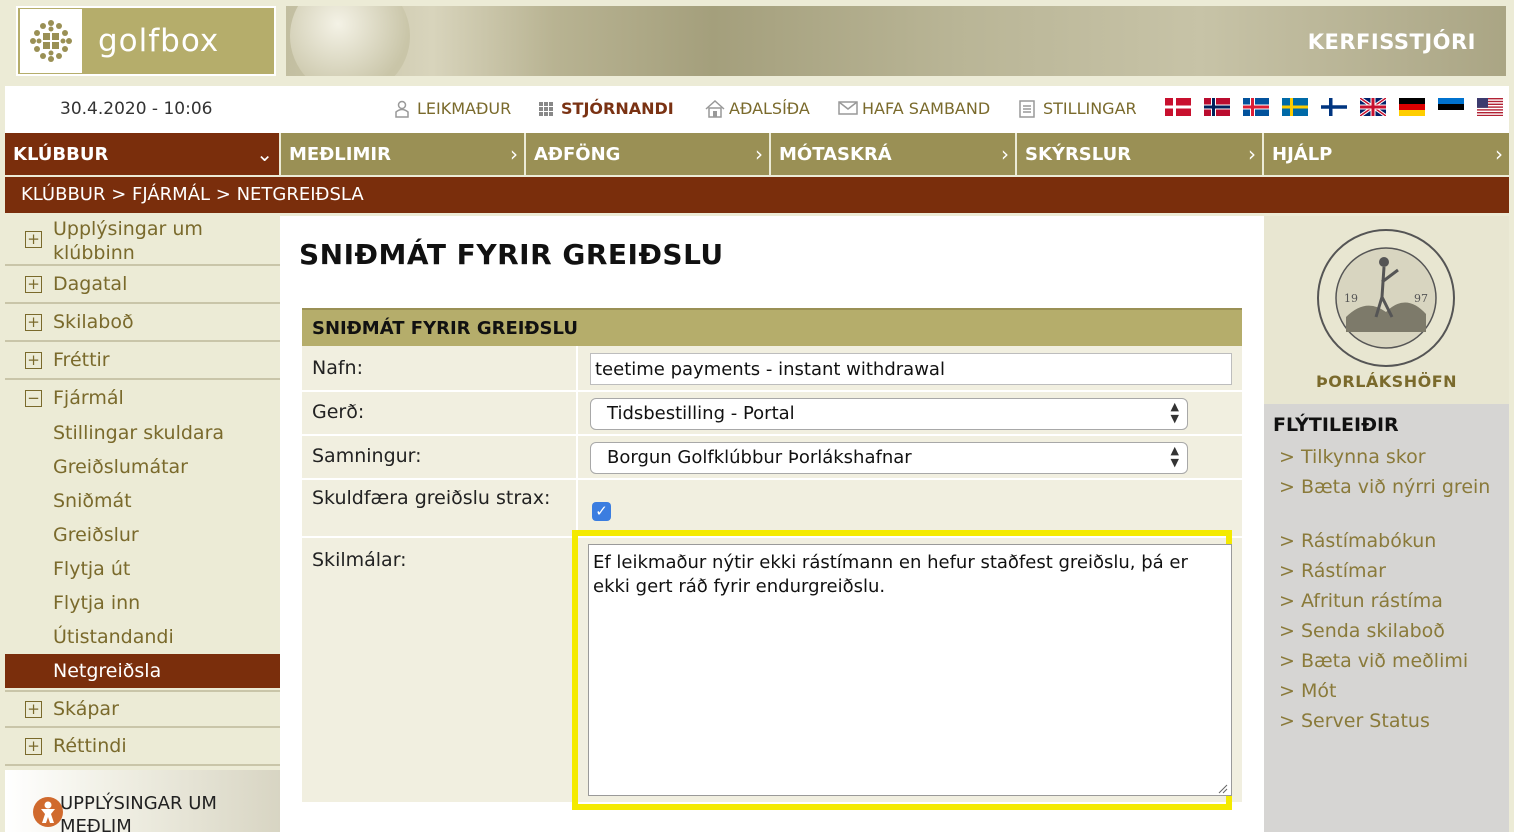  I want to click on charge-checkbox: ✓, so click(601, 511).